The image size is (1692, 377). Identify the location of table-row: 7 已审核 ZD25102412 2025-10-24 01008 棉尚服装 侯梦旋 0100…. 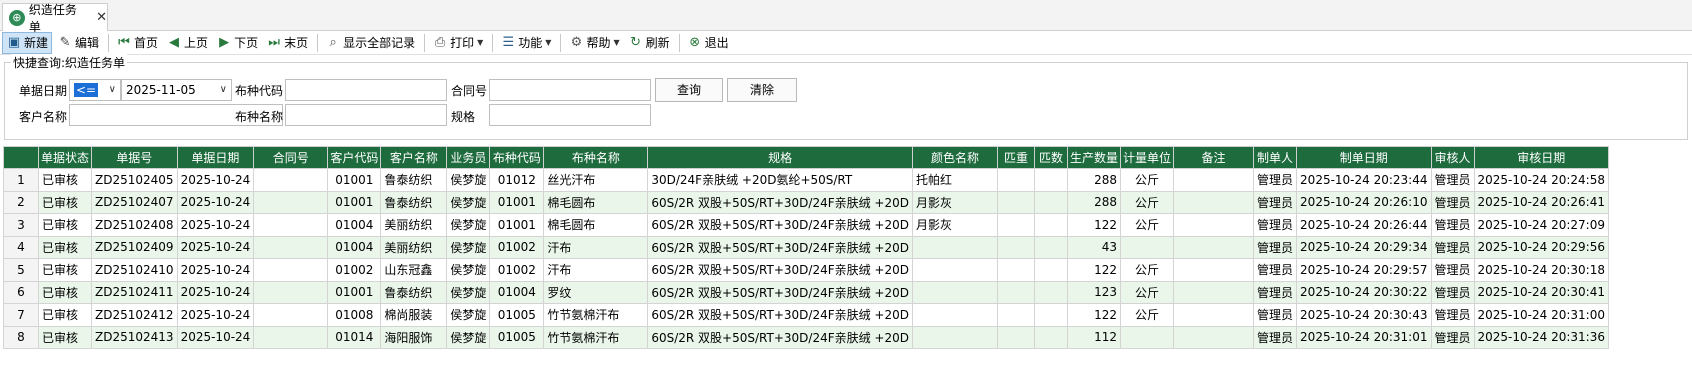
(806, 315).